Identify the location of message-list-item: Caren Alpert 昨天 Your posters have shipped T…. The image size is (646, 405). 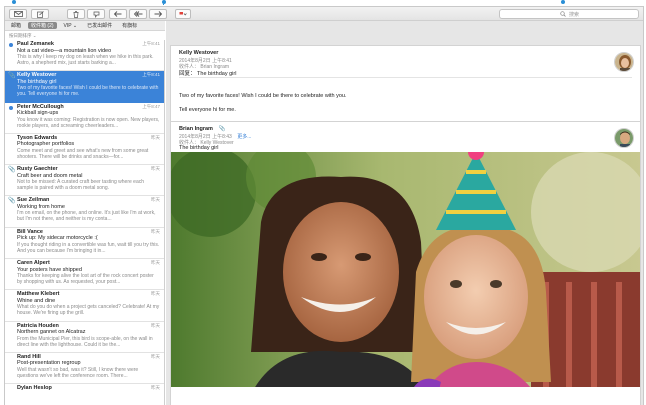
(84, 275).